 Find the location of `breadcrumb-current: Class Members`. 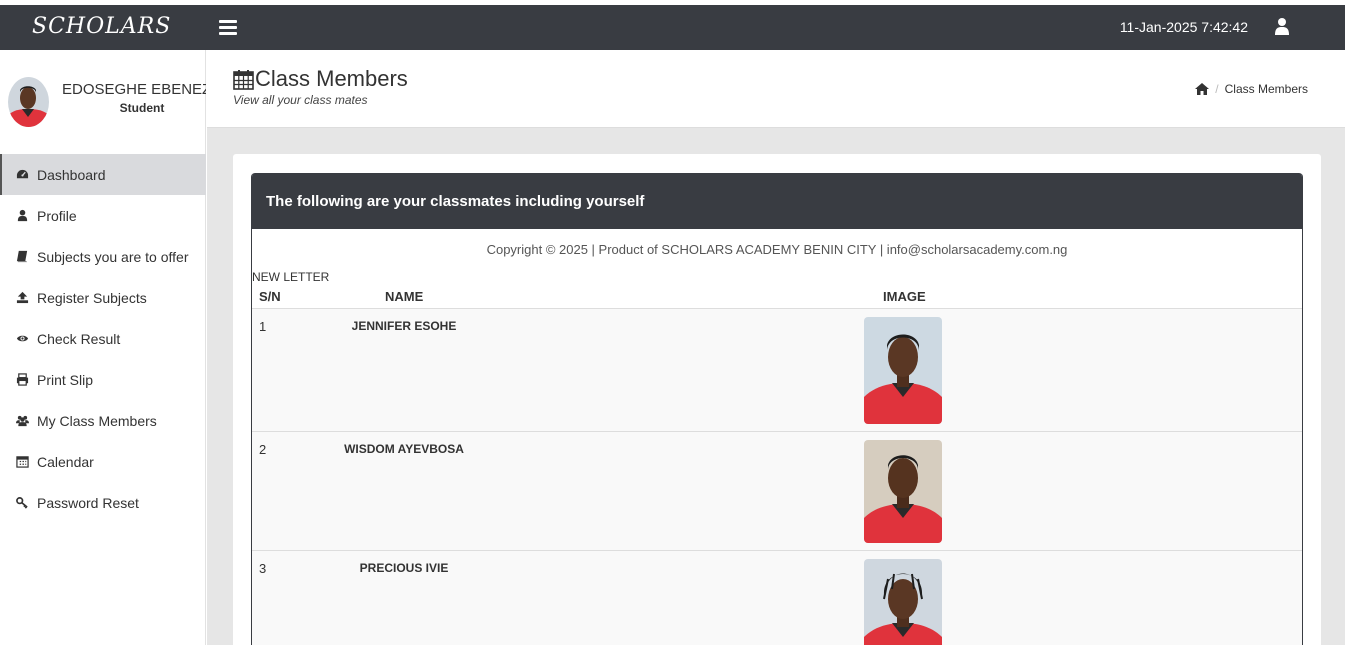

breadcrumb-current: Class Members is located at coordinates (1266, 89).